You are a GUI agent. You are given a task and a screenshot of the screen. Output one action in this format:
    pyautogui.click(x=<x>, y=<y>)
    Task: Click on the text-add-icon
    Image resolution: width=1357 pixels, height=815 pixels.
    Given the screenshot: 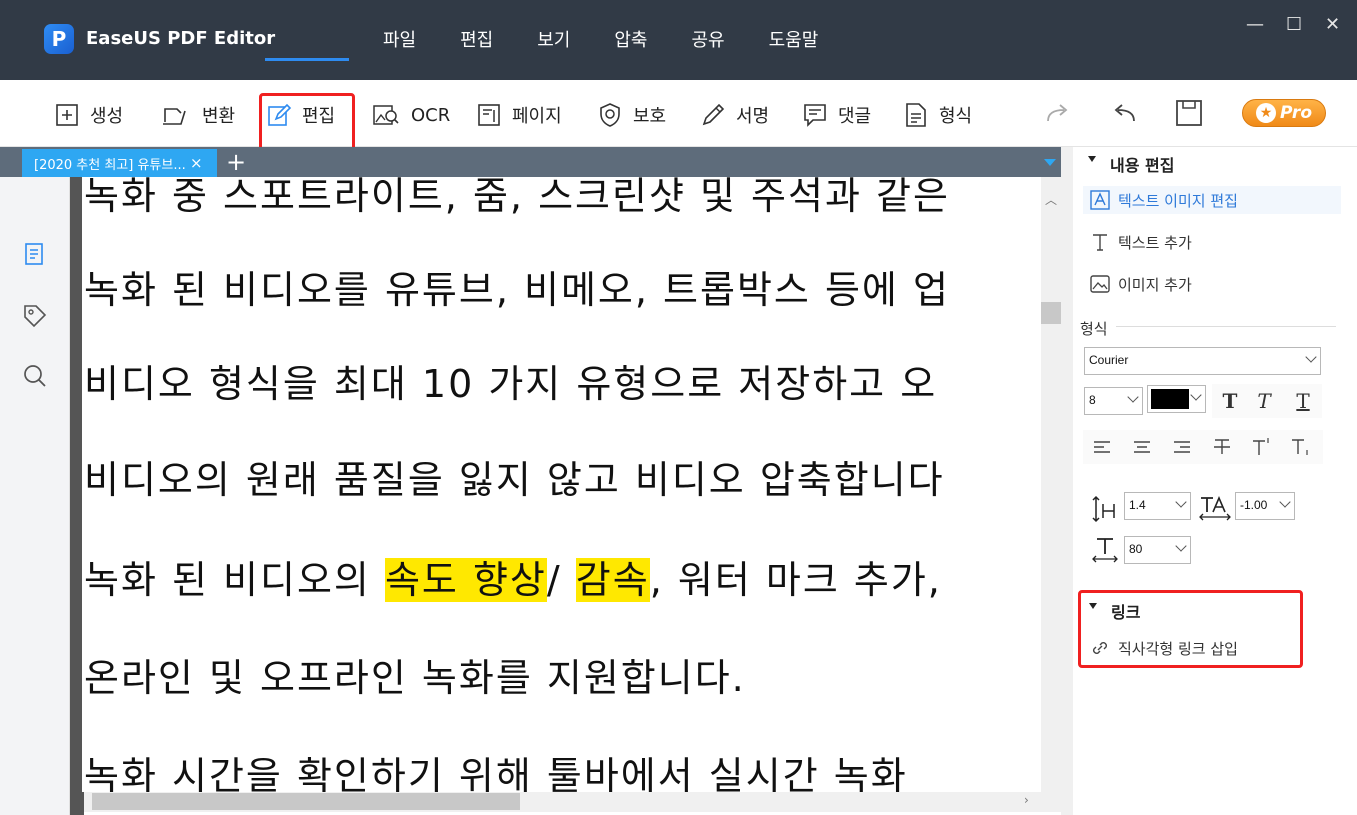 What is the action you would take?
    pyautogui.click(x=1100, y=242)
    